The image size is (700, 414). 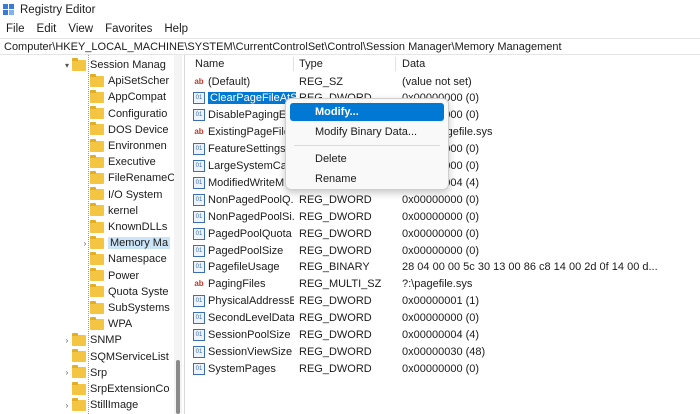 I want to click on value-row: 01 SystemPages REG_DWORD 0x00000000 (0), so click(x=445, y=368).